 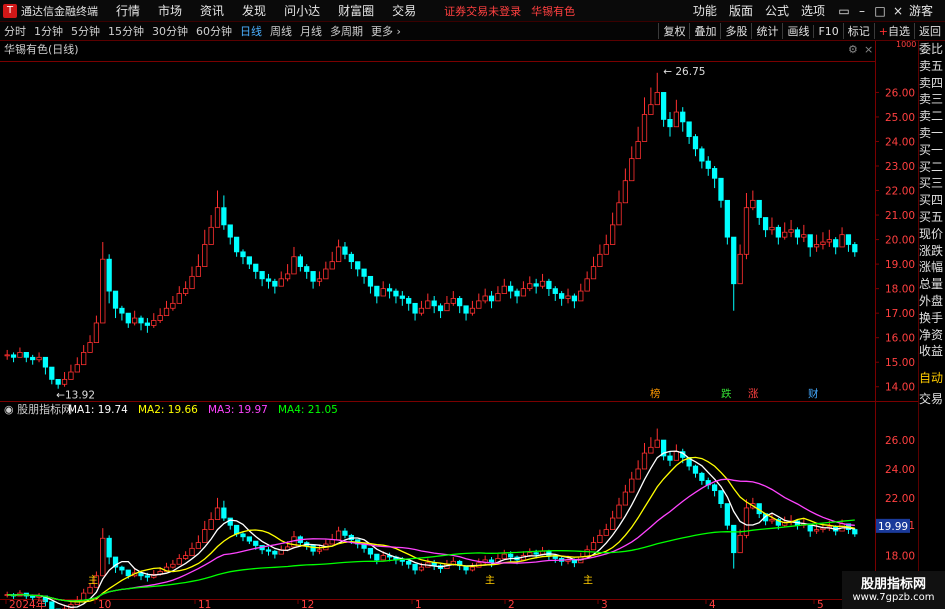 What do you see at coordinates (921, 10) in the screenshot?
I see `guest-label: 游客` at bounding box center [921, 10].